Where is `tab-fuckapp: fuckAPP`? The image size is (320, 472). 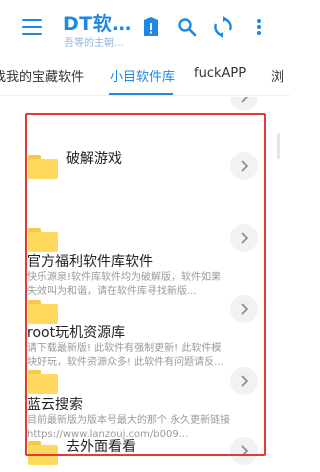
tab-fuckapp: fuckAPP is located at coordinates (220, 73).